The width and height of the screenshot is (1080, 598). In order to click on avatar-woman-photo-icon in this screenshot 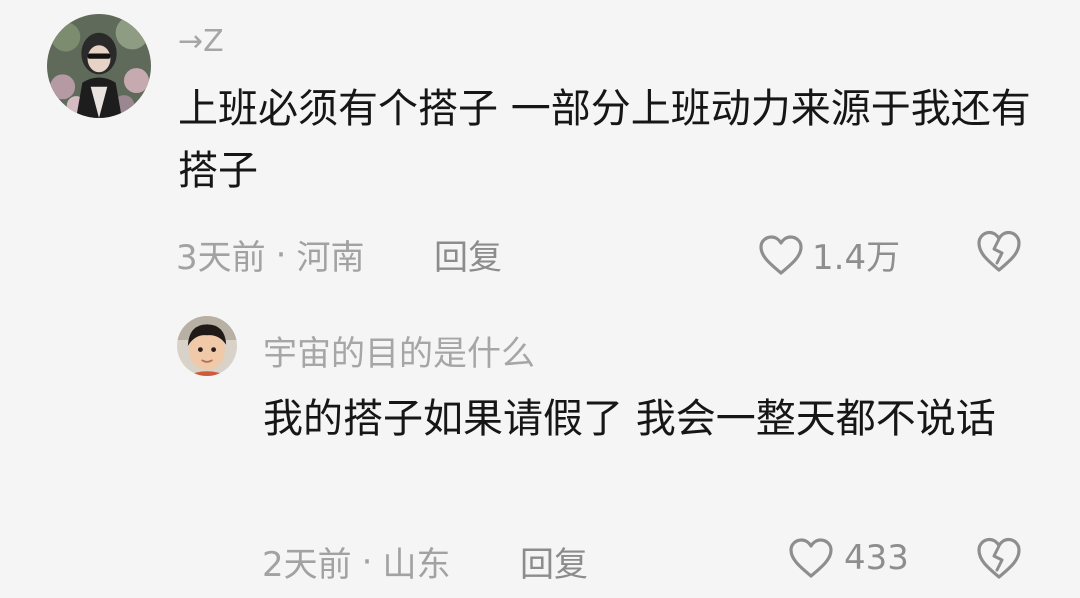, I will do `click(99, 66)`.